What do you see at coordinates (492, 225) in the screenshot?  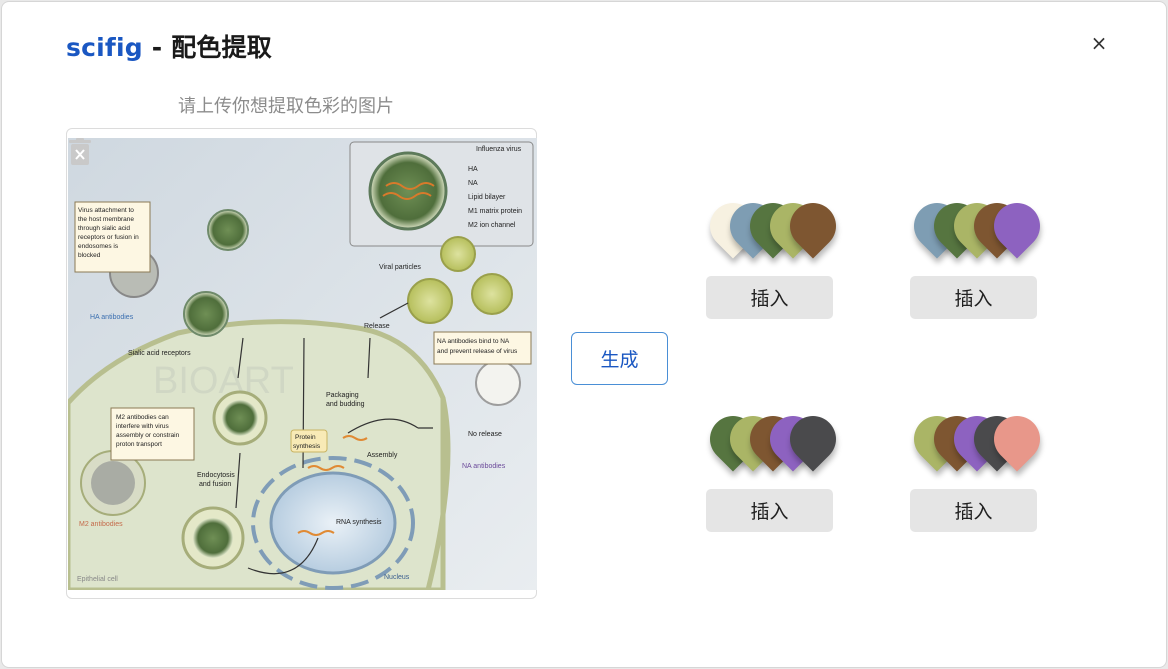 I see `img-label-m2: M2 ion channel` at bounding box center [492, 225].